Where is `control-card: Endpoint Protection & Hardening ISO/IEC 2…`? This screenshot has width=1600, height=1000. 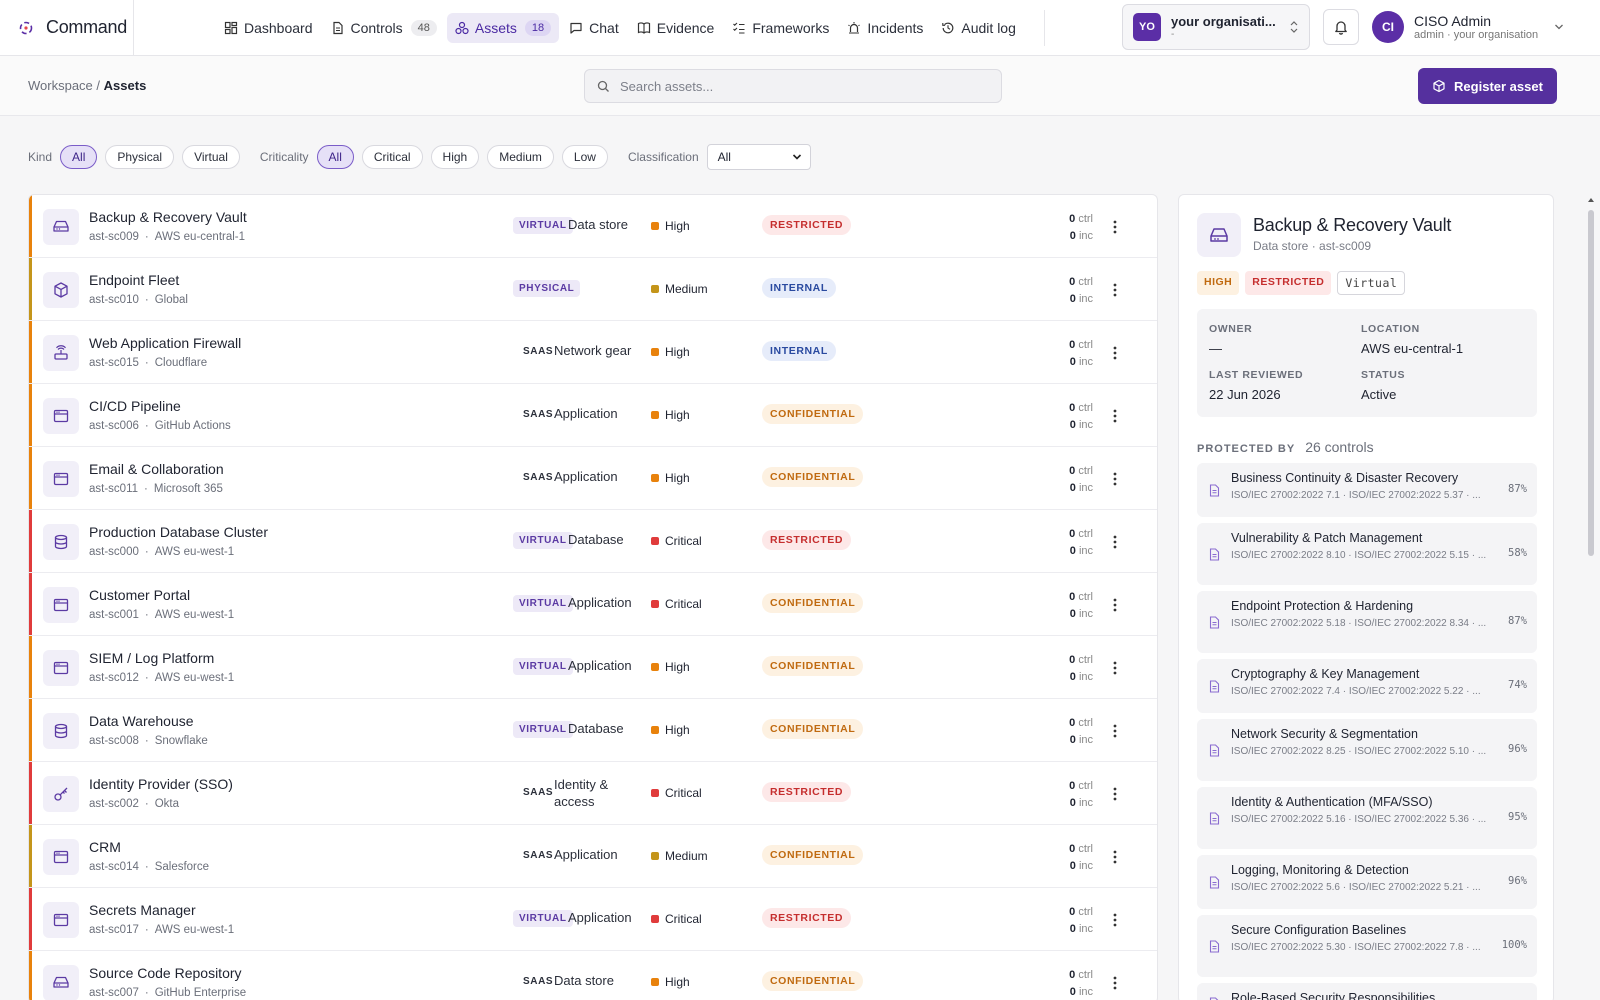 control-card: Endpoint Protection & Hardening ISO/IEC 2… is located at coordinates (1367, 622).